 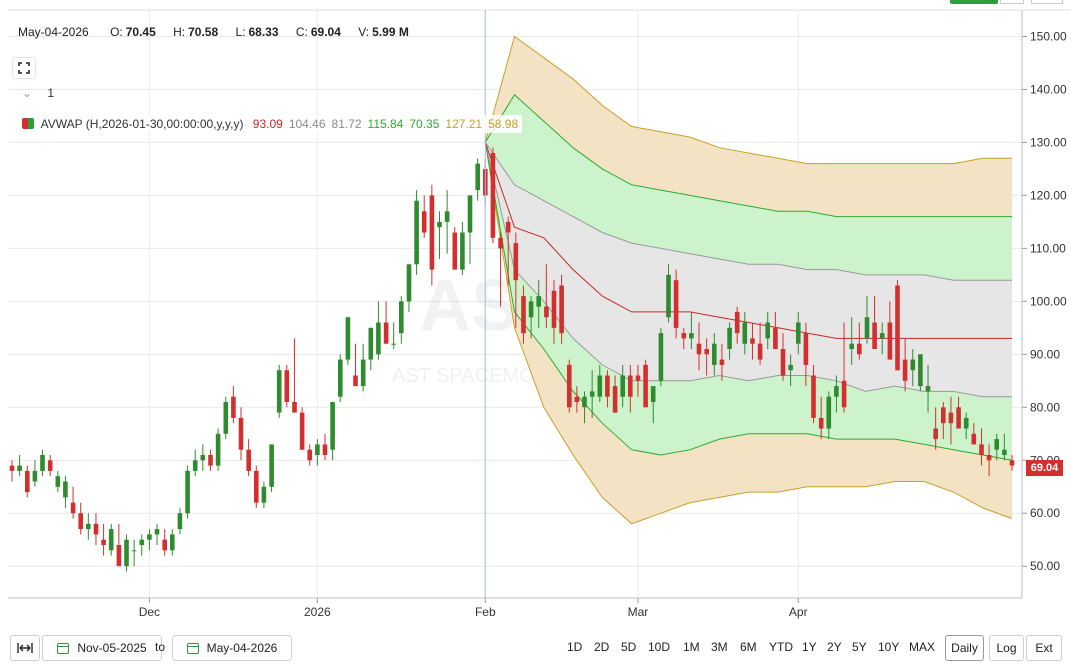 I want to click on end-date-field: May-04-2026, so click(x=232, y=648).